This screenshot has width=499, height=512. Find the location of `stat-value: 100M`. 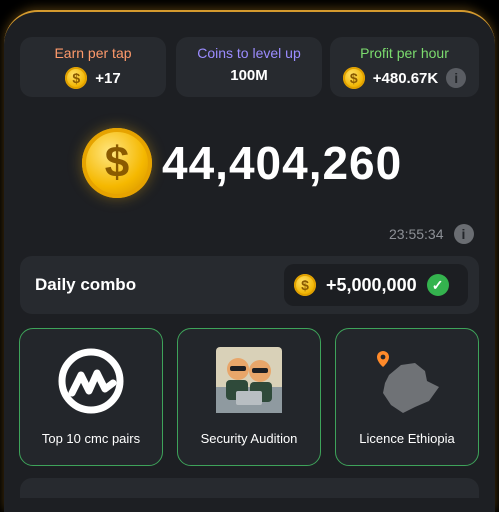

stat-value: 100M is located at coordinates (249, 75).